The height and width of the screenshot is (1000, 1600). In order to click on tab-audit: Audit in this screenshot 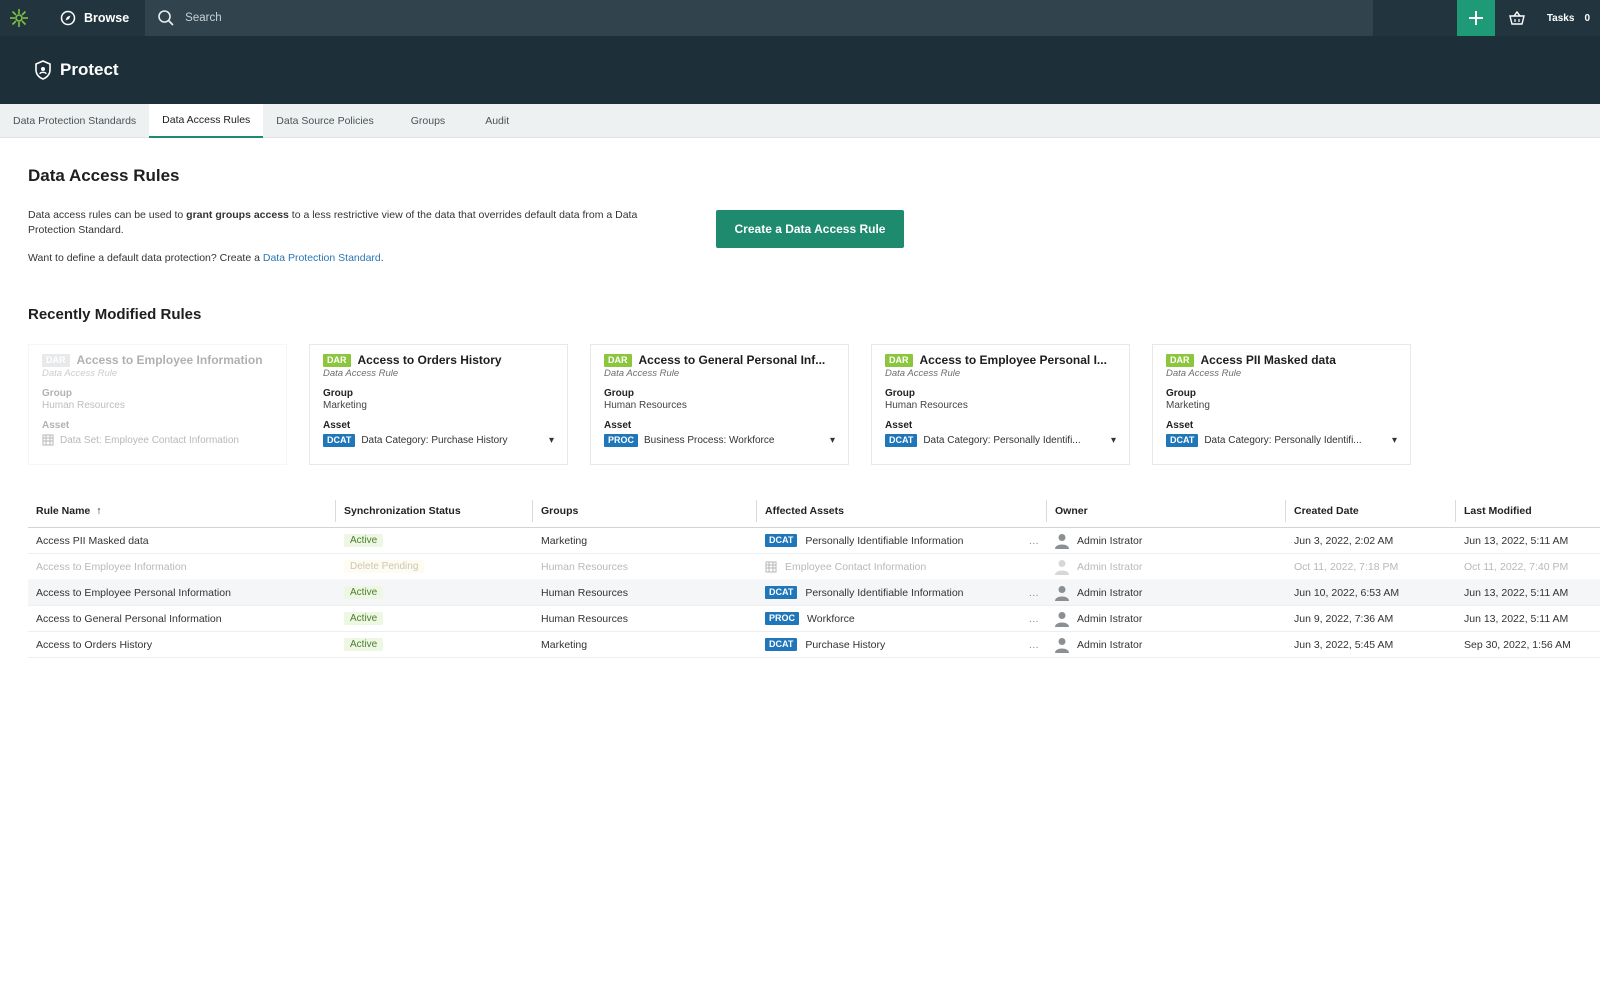, I will do `click(497, 121)`.